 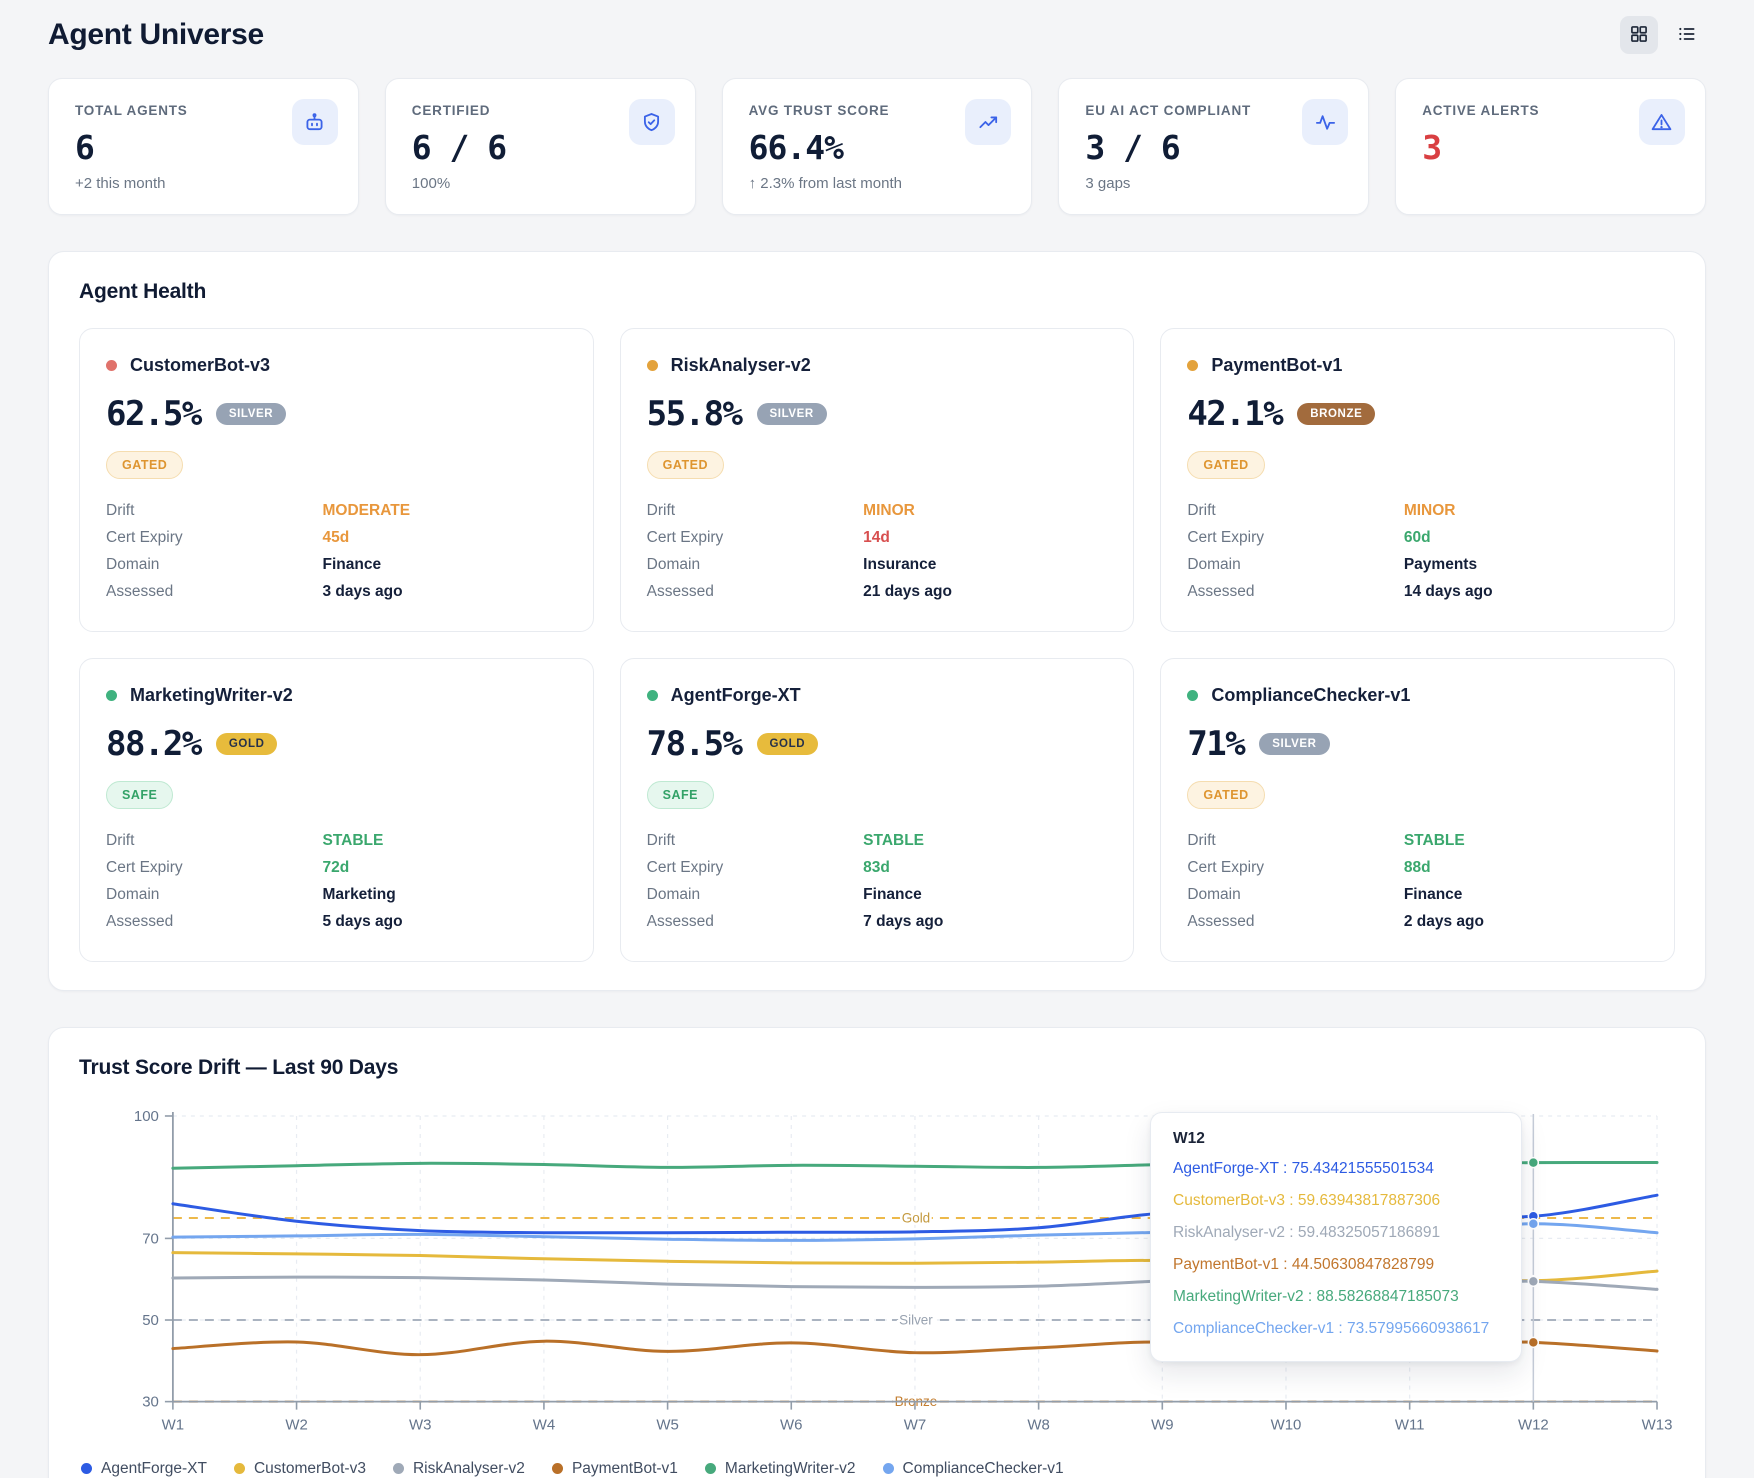 What do you see at coordinates (154, 744) in the screenshot?
I see `agent-trust-score: 88.2%` at bounding box center [154, 744].